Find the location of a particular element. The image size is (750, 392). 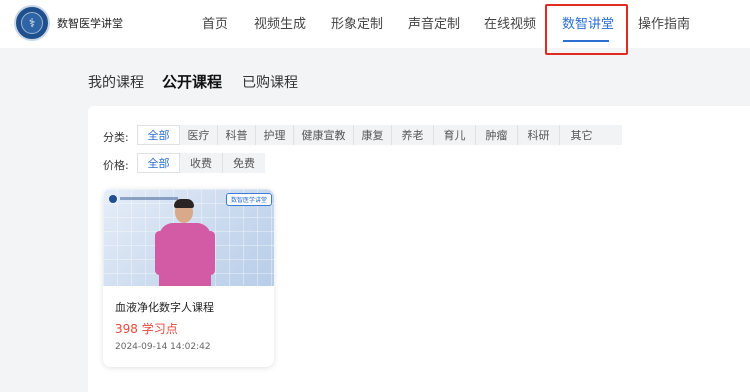

price-chip-all: 全部 is located at coordinates (158, 163).